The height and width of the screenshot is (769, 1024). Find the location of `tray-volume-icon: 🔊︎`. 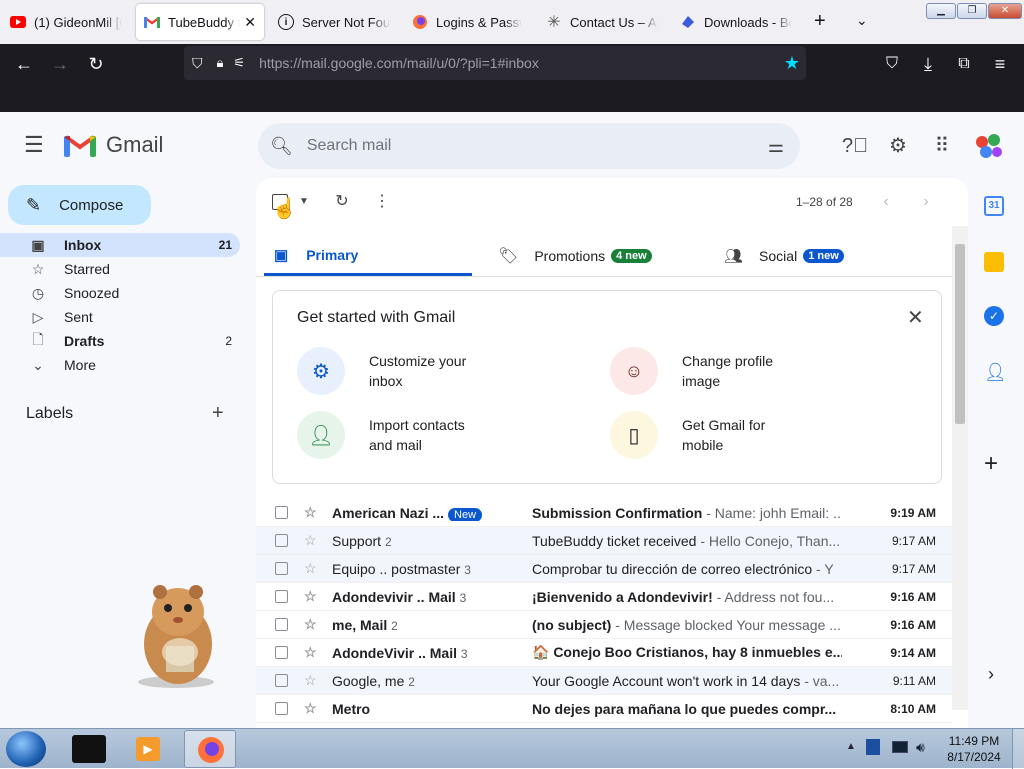

tray-volume-icon: 🔊︎ is located at coordinates (920, 747).